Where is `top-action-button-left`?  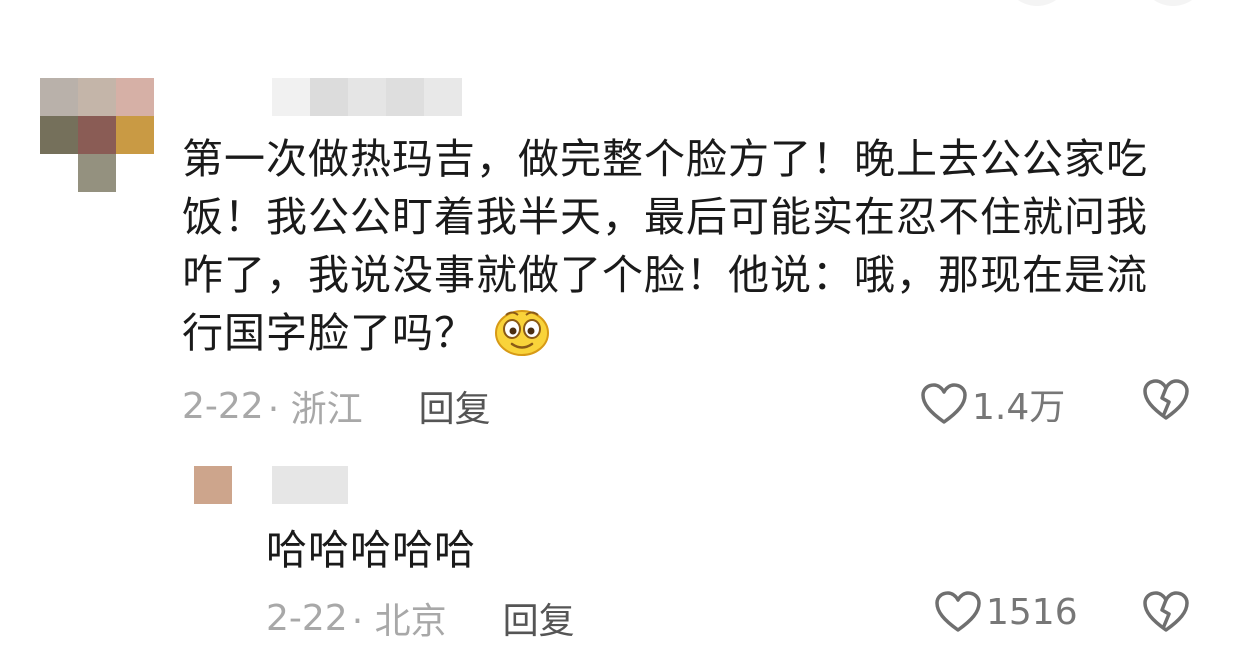 top-action-button-left is located at coordinates (1037, 3).